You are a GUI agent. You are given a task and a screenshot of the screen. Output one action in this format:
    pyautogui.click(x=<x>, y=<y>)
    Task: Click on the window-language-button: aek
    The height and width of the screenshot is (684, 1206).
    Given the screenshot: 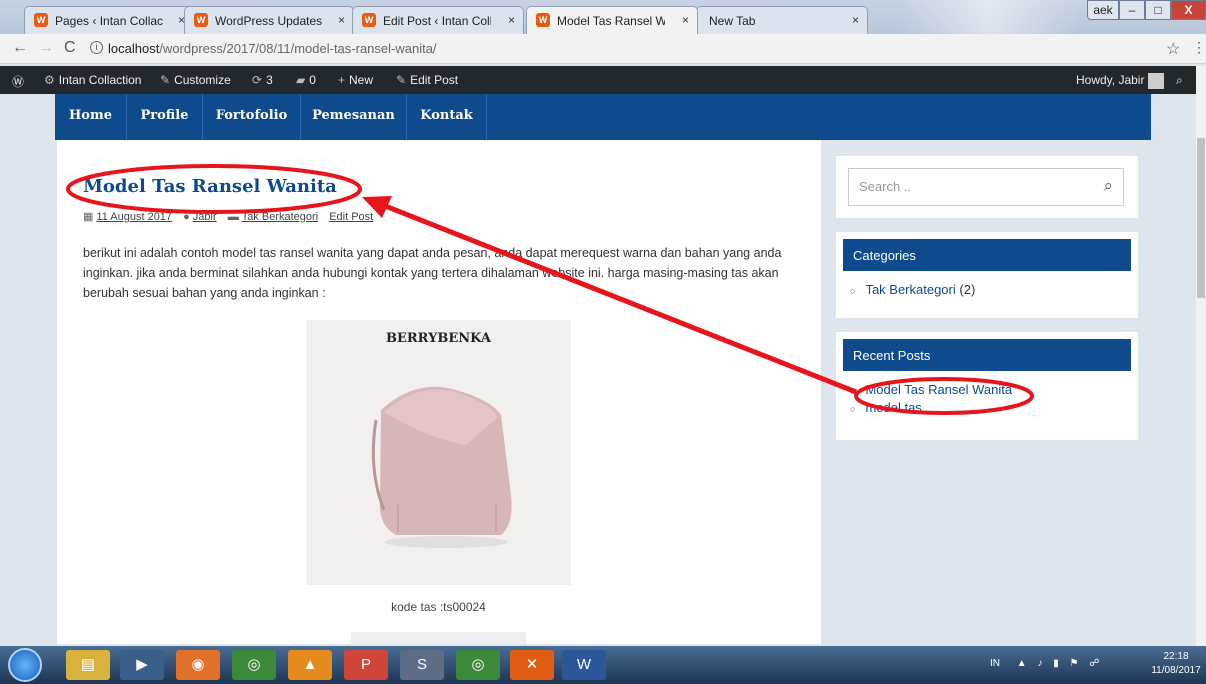 What is the action you would take?
    pyautogui.click(x=1103, y=10)
    